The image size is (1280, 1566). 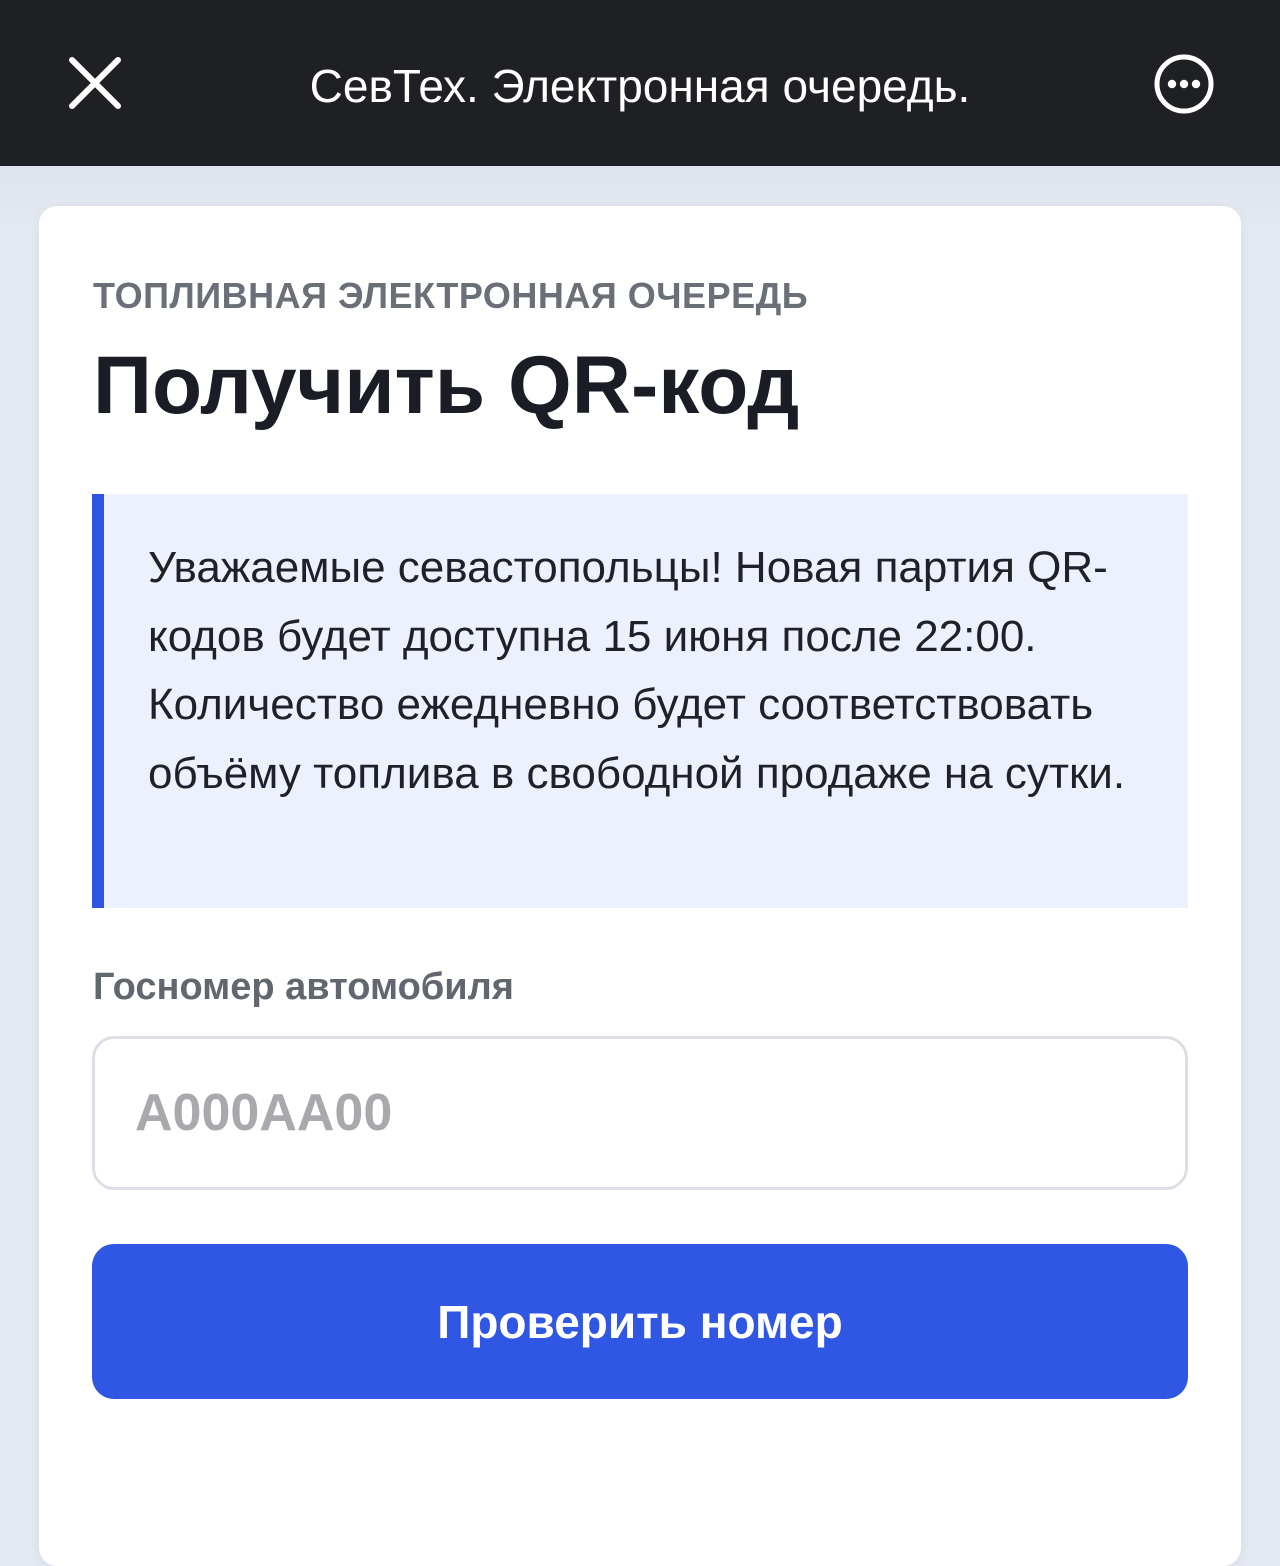 I want to click on check-number-button: Проверить номер, so click(x=640, y=1321).